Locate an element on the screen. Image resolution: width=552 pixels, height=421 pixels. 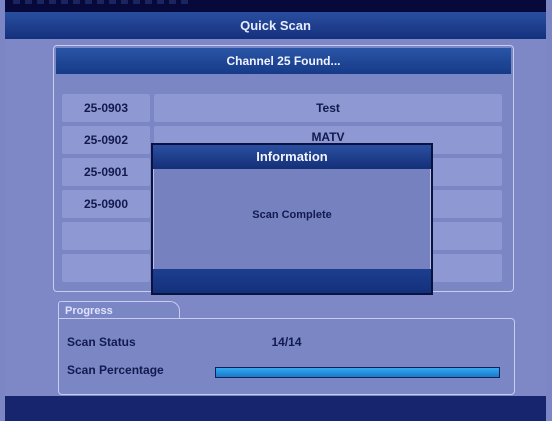
top-strip is located at coordinates (275, 6).